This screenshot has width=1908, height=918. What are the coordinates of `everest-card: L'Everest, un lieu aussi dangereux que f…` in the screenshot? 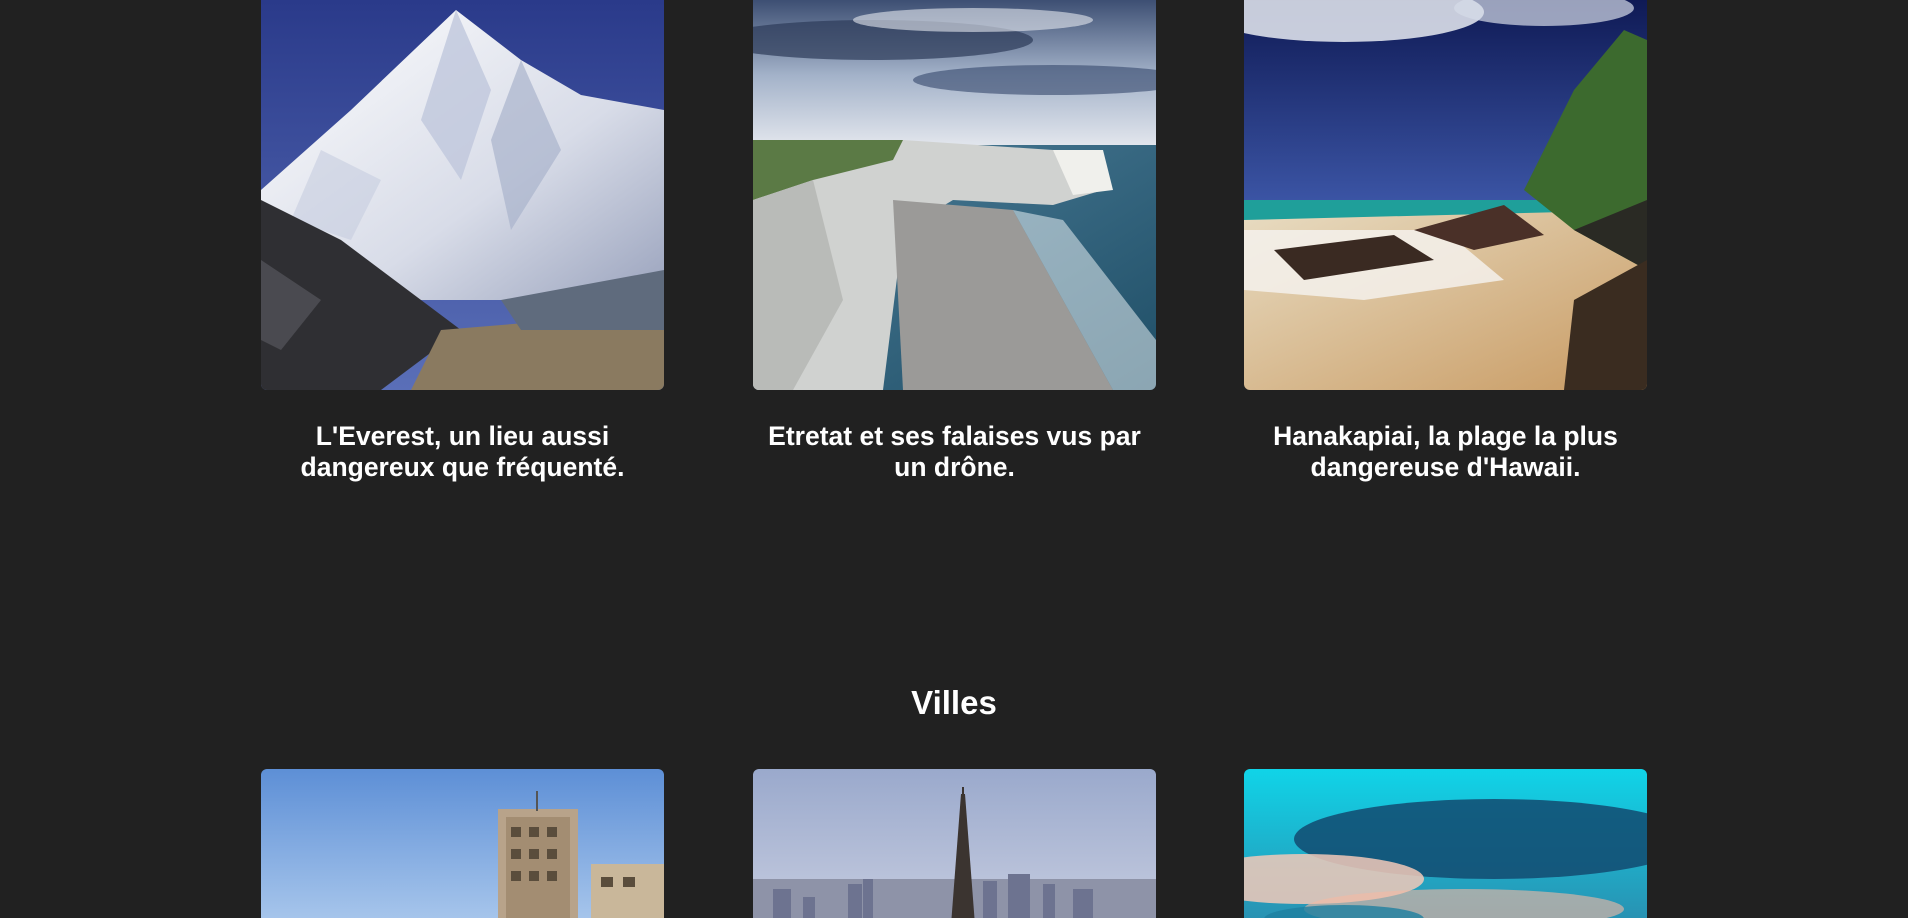 It's located at (462, 241).